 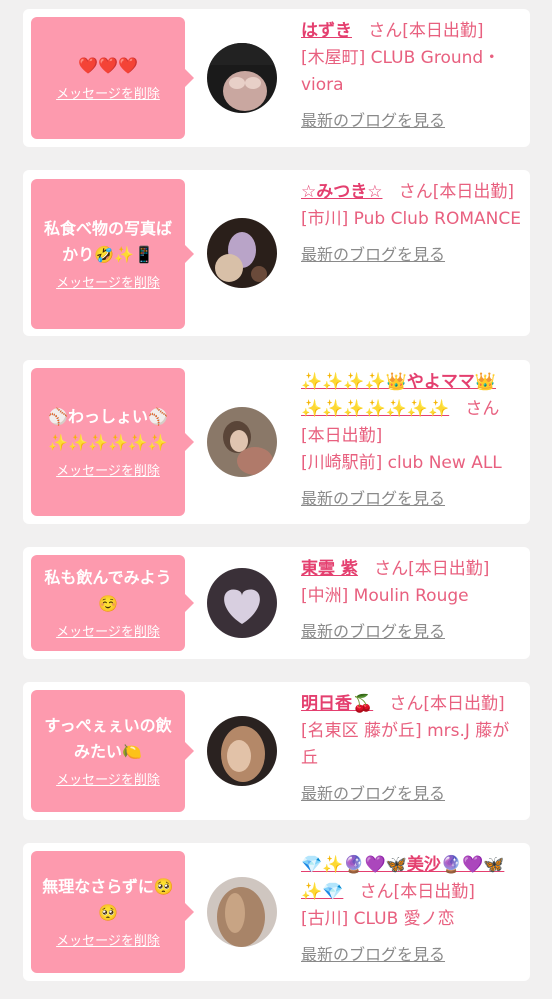 I want to click on message-bubble: 私も飲んでみよう☺️ メッセージを削除, so click(x=112, y=603).